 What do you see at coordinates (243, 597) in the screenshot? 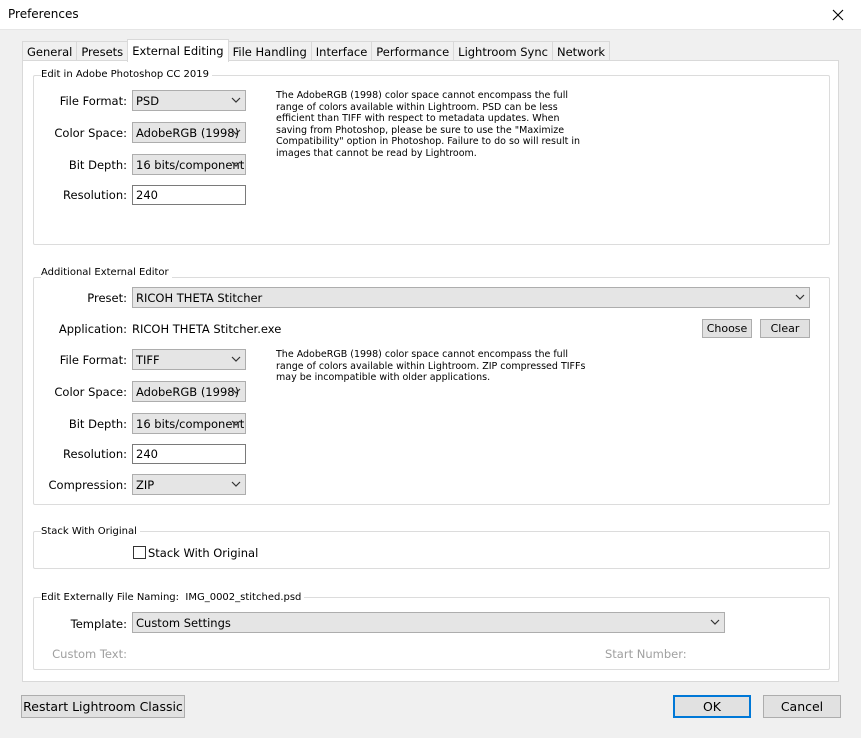
I see `file-naming-example: IMG_0002_stitched.psd` at bounding box center [243, 597].